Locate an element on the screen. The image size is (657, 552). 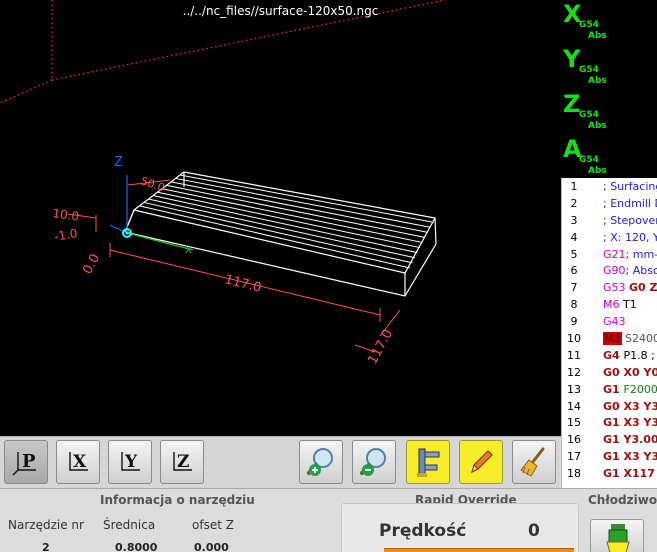
caliper-icon is located at coordinates (428, 462).